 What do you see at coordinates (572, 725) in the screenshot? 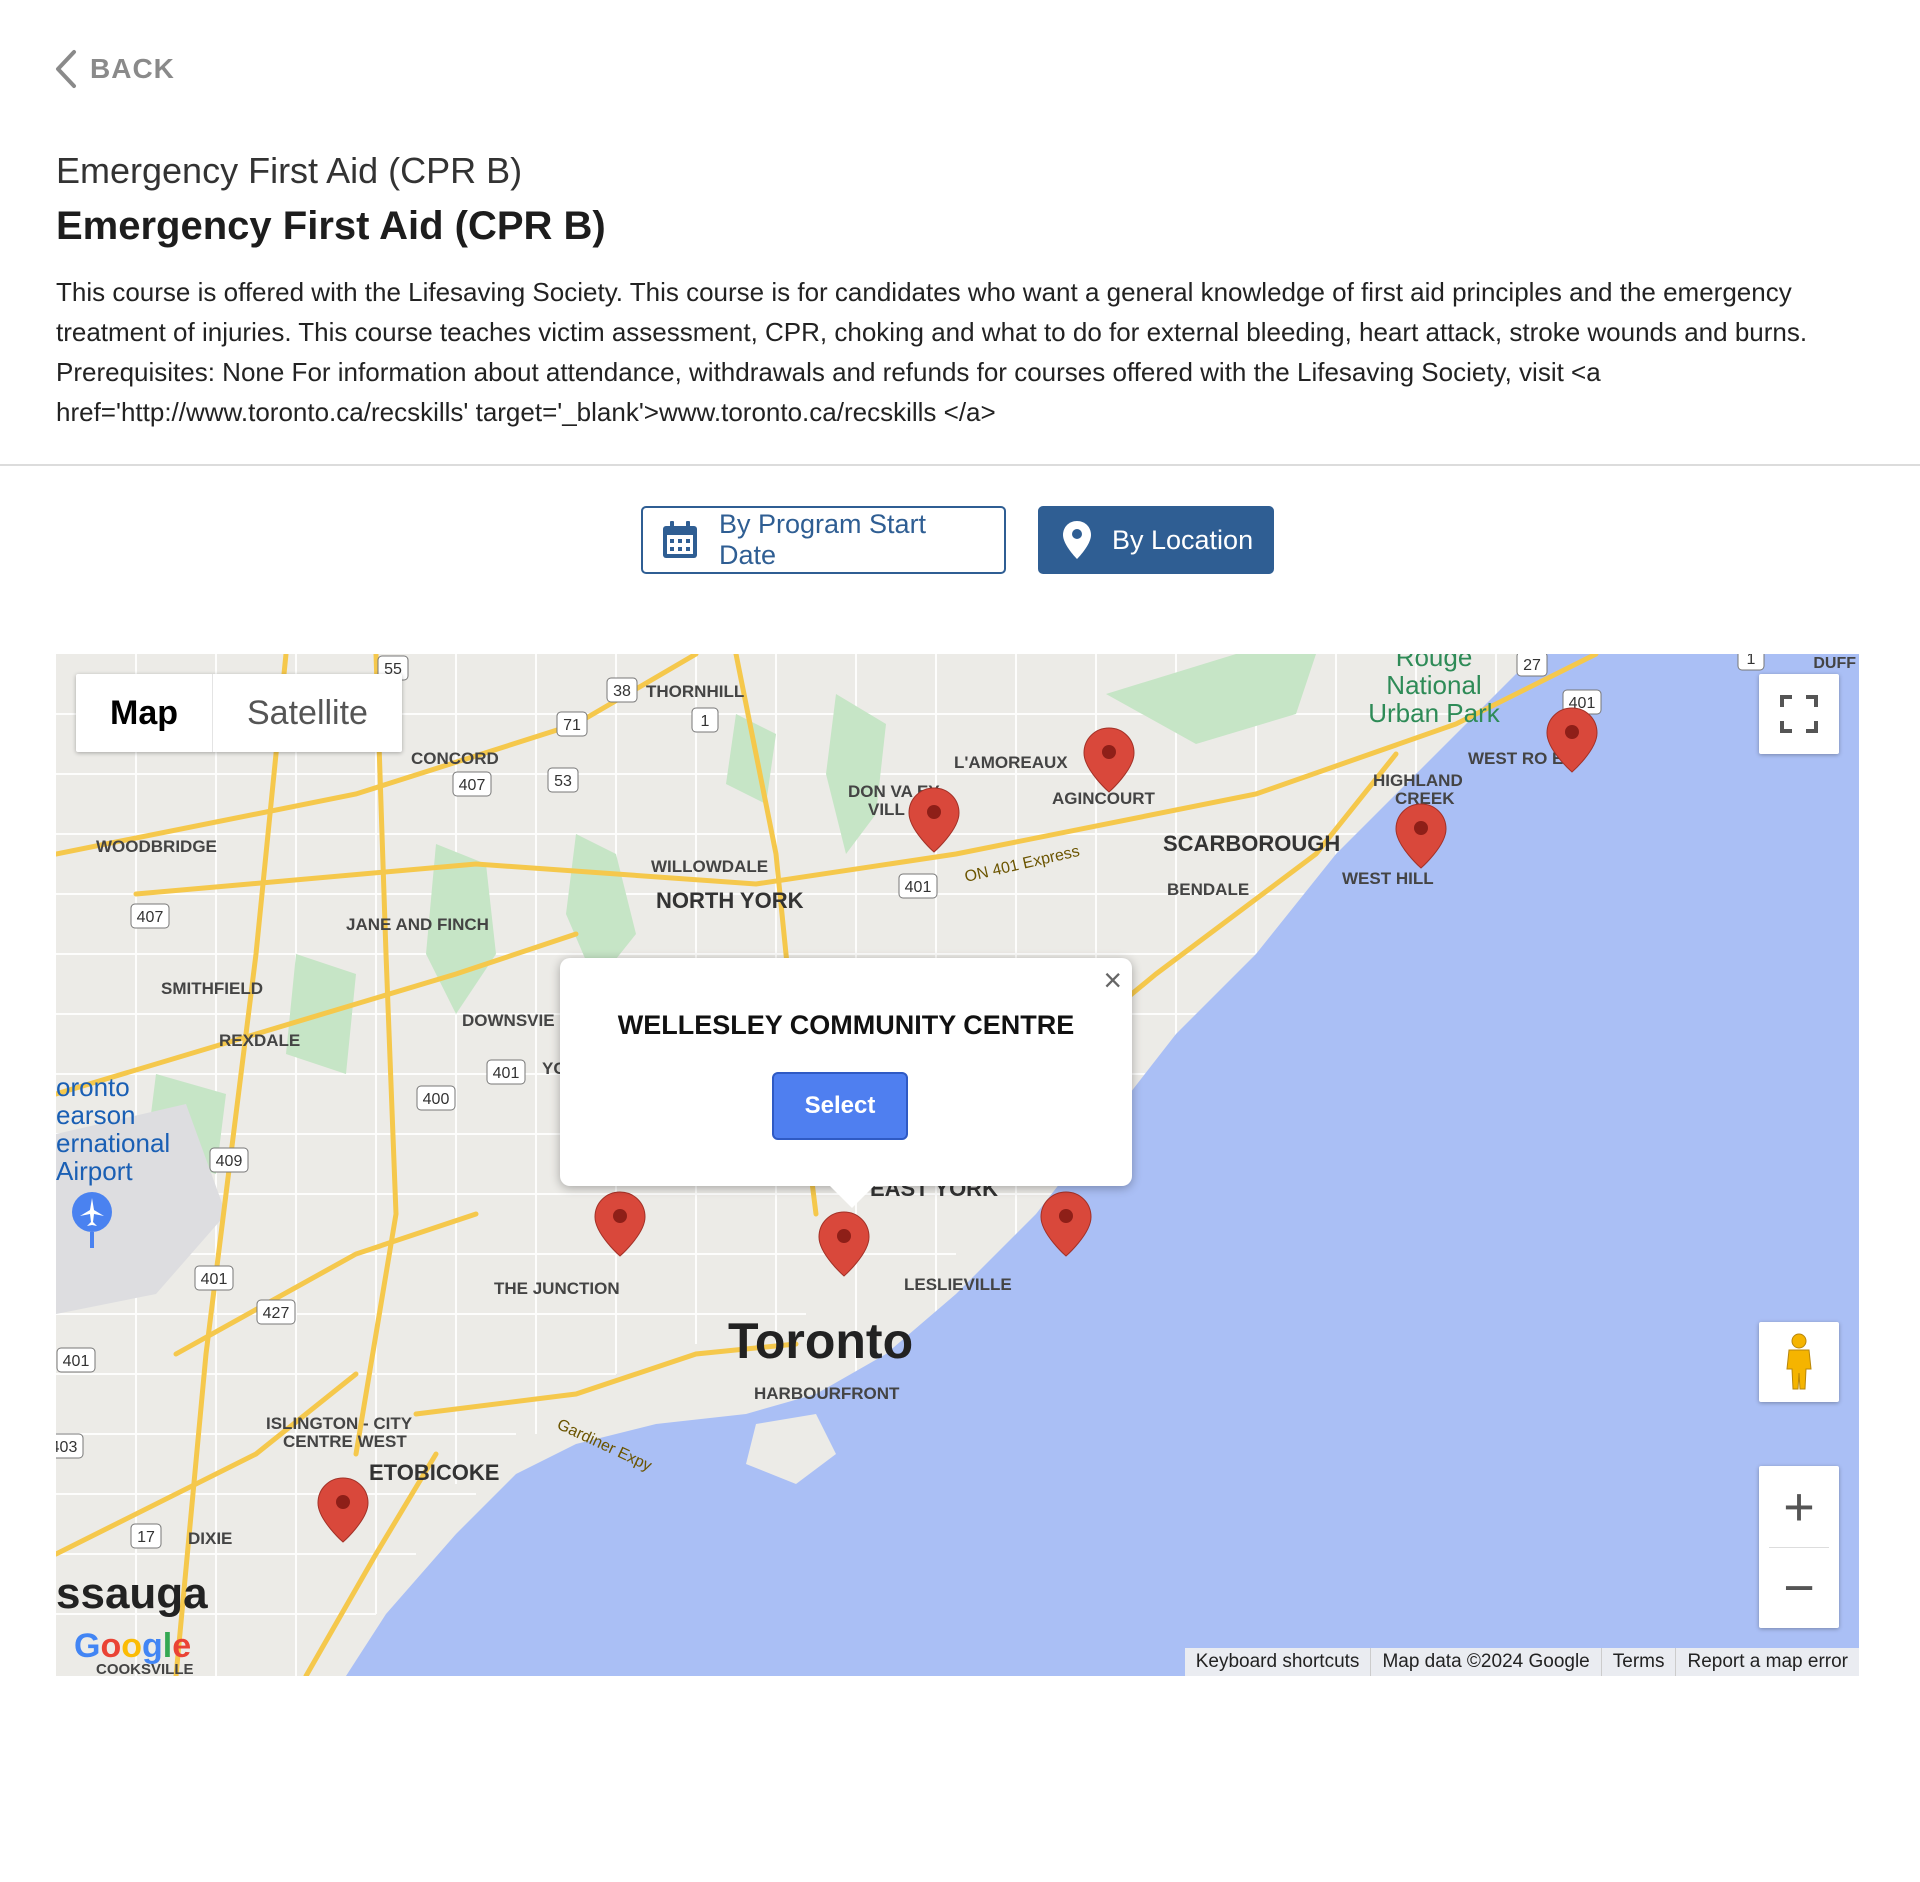
I see `svg-text: 71` at bounding box center [572, 725].